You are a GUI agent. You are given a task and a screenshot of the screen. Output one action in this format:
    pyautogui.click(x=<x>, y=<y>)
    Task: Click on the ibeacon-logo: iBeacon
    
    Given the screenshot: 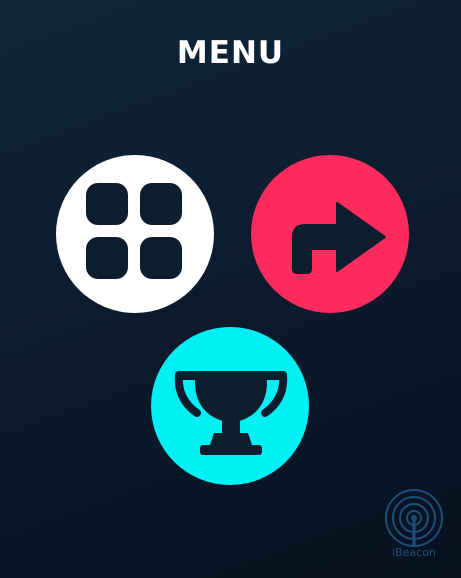 What is the action you would take?
    pyautogui.click(x=414, y=528)
    